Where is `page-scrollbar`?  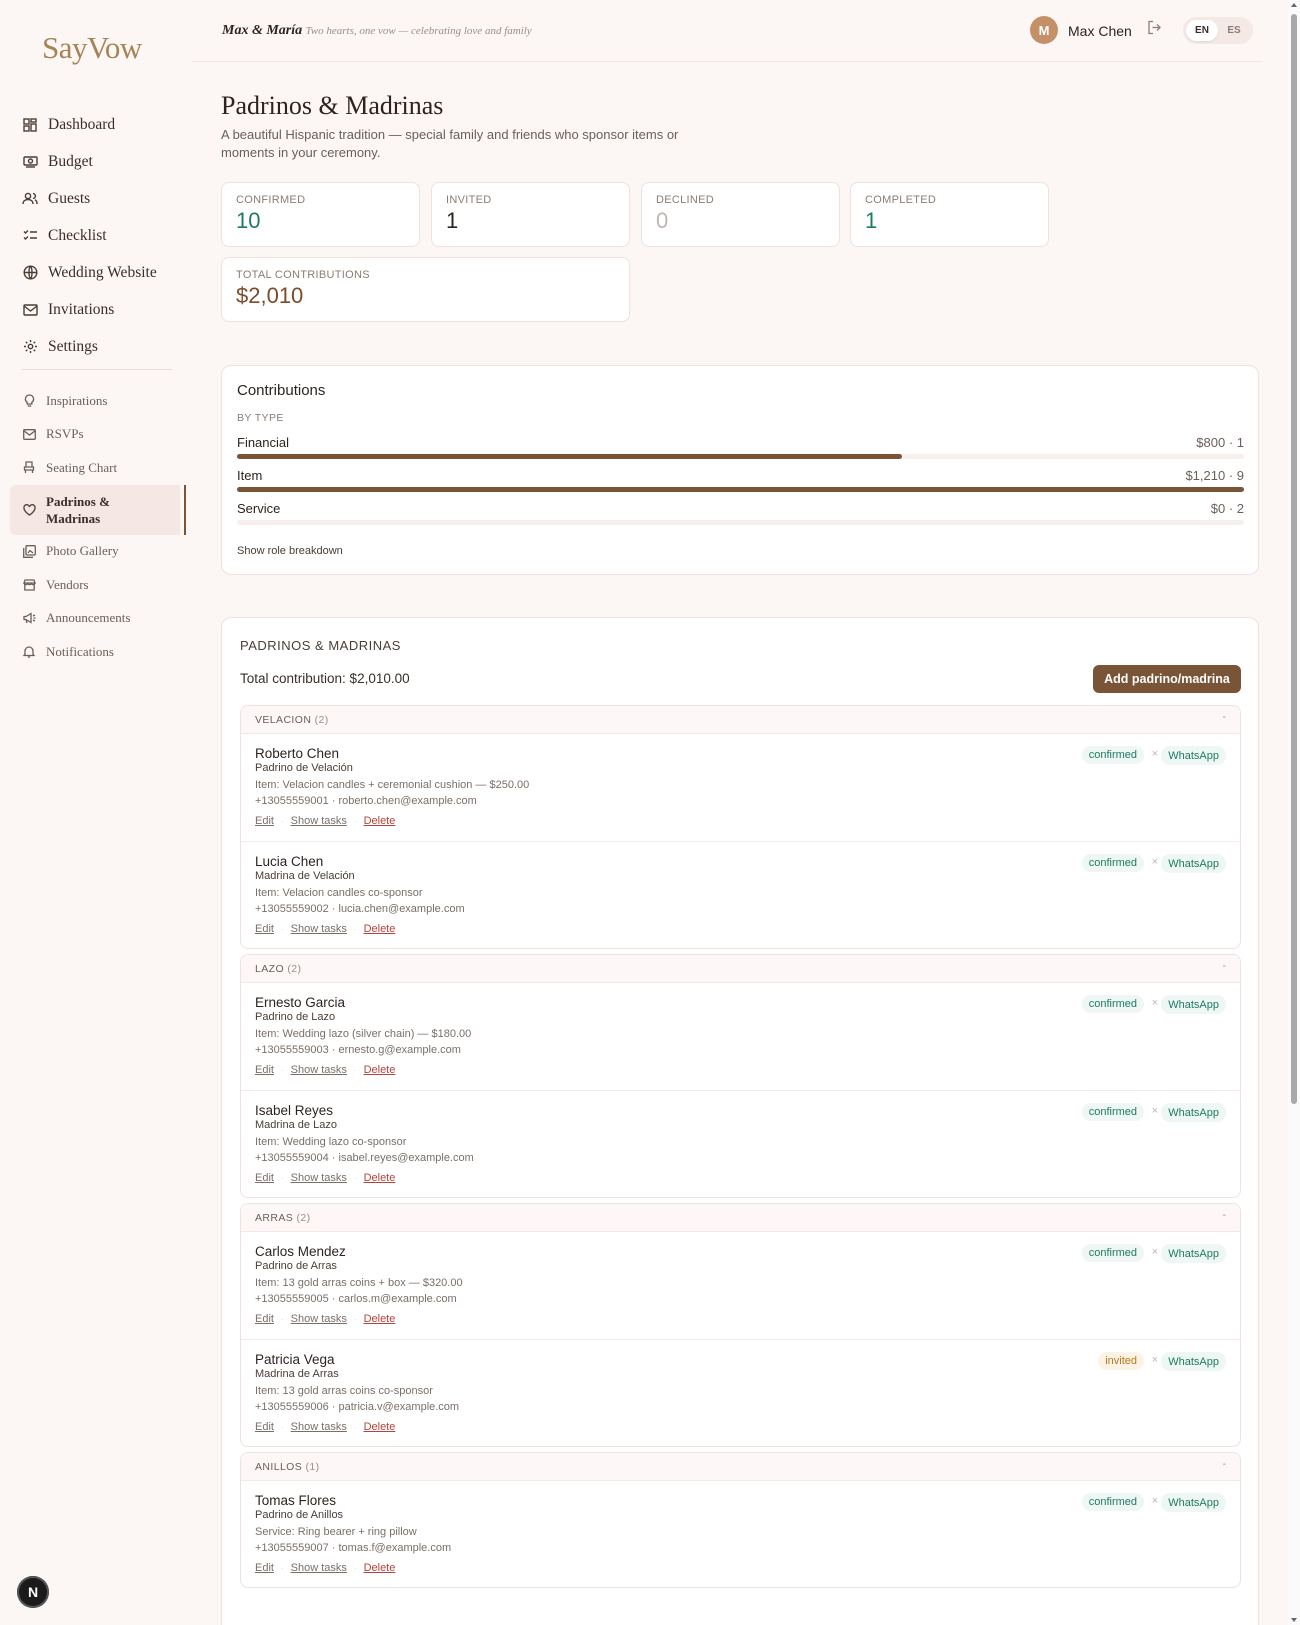 page-scrollbar is located at coordinates (1294, 812).